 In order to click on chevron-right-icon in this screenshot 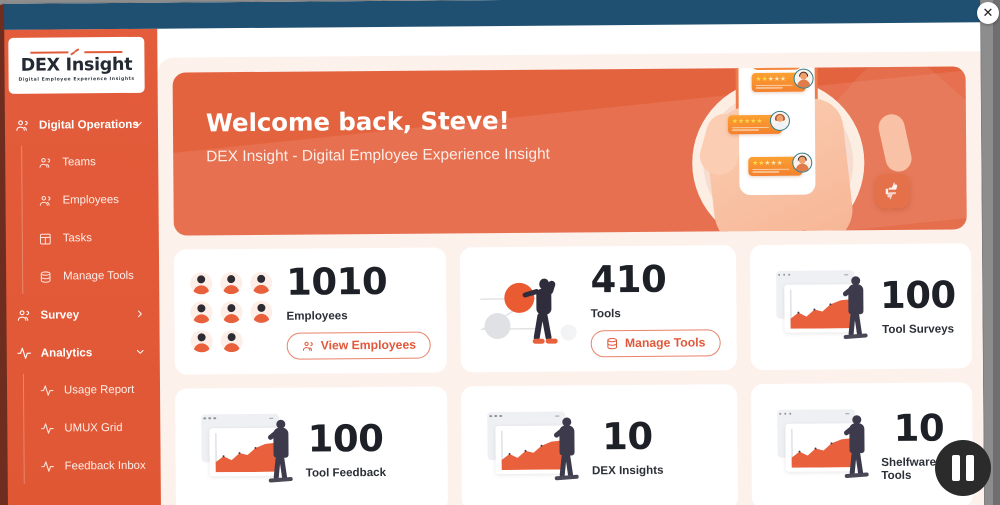, I will do `click(139, 313)`.